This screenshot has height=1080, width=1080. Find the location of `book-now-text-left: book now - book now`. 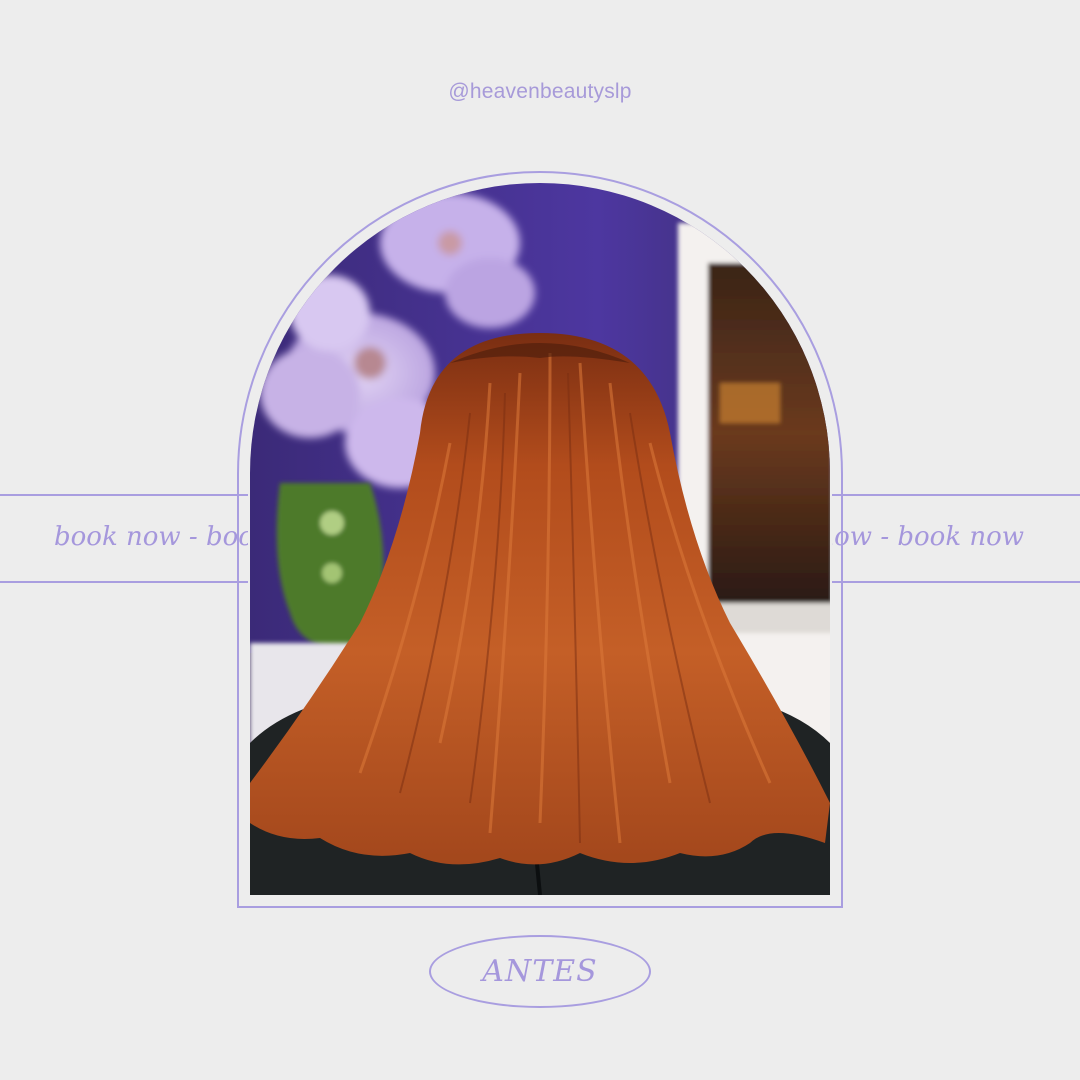

book-now-text-left: book now - book now is located at coordinates (151, 537).